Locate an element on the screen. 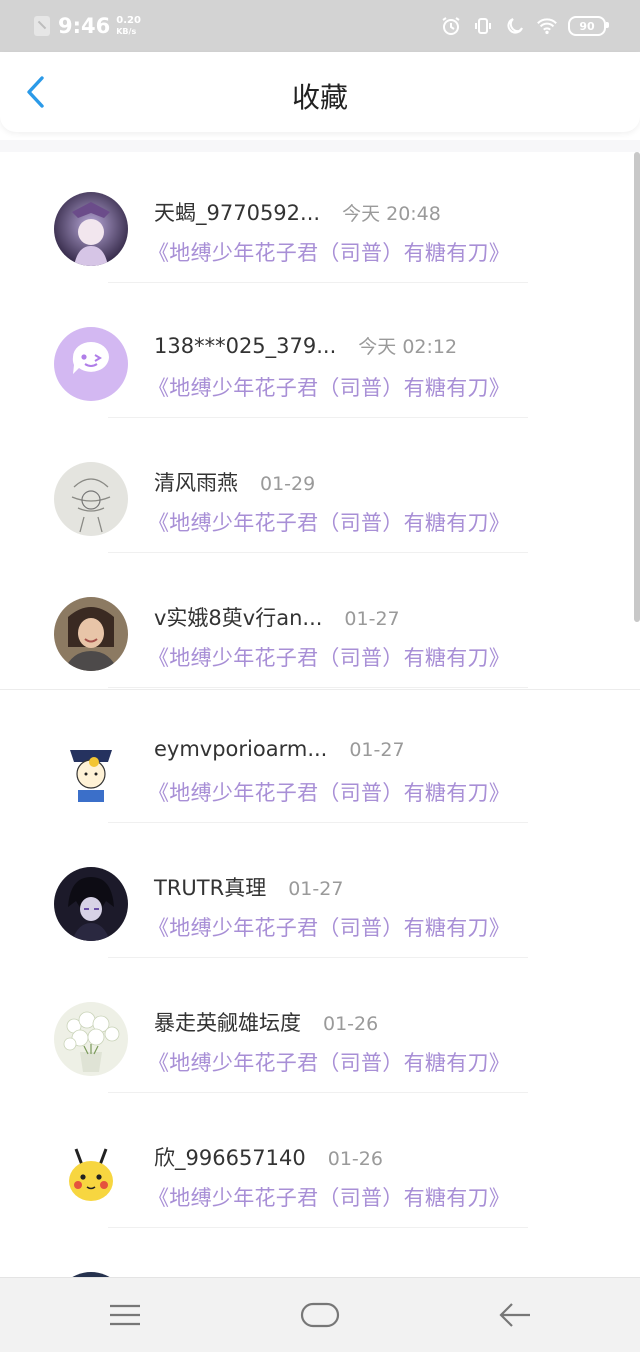 This screenshot has width=640, height=1352. timestamp: 今天 20:48 is located at coordinates (391, 214).